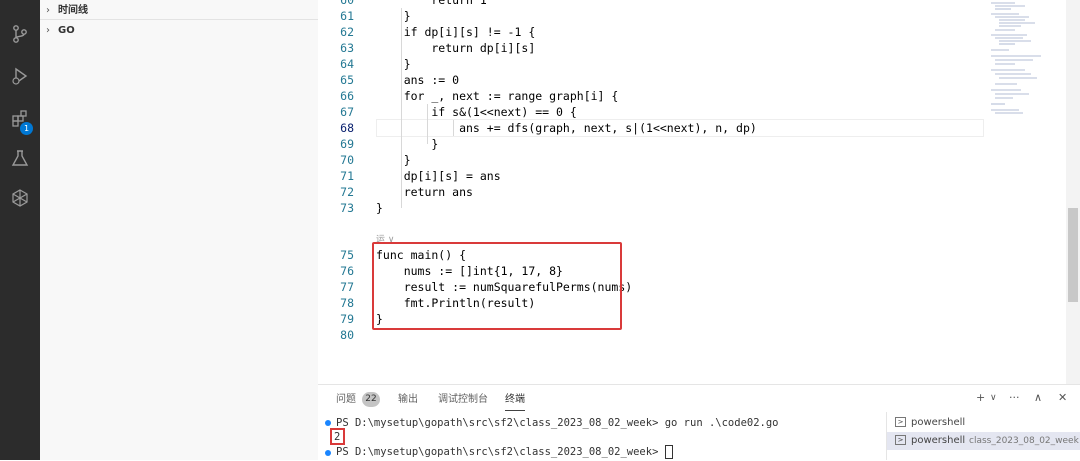  Describe the element at coordinates (497, 286) in the screenshot. I see `main-function-highlight-box` at that location.